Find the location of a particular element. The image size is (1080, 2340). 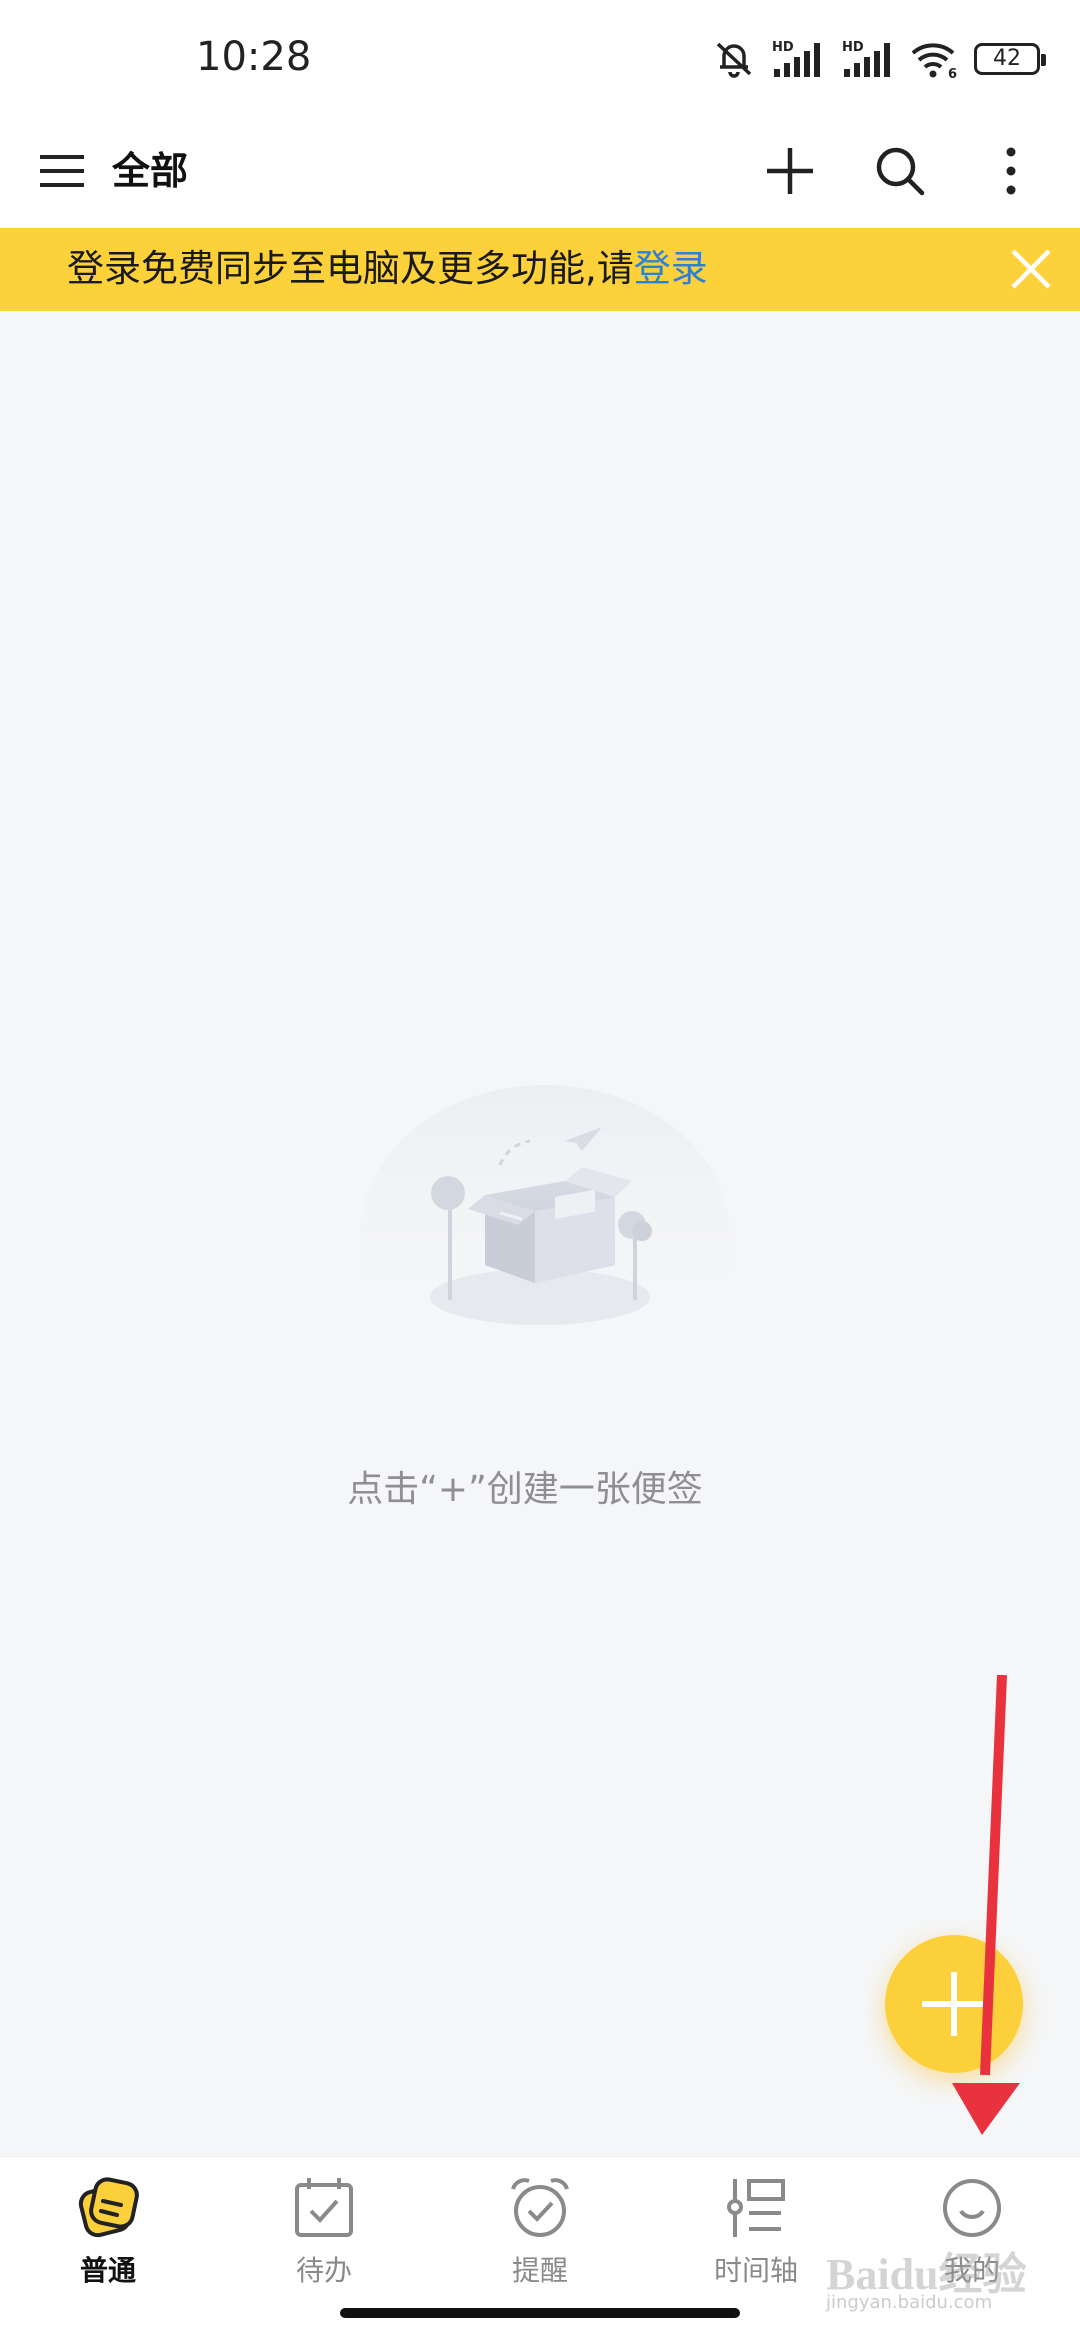

calendar-check-icon is located at coordinates (324, 2207).